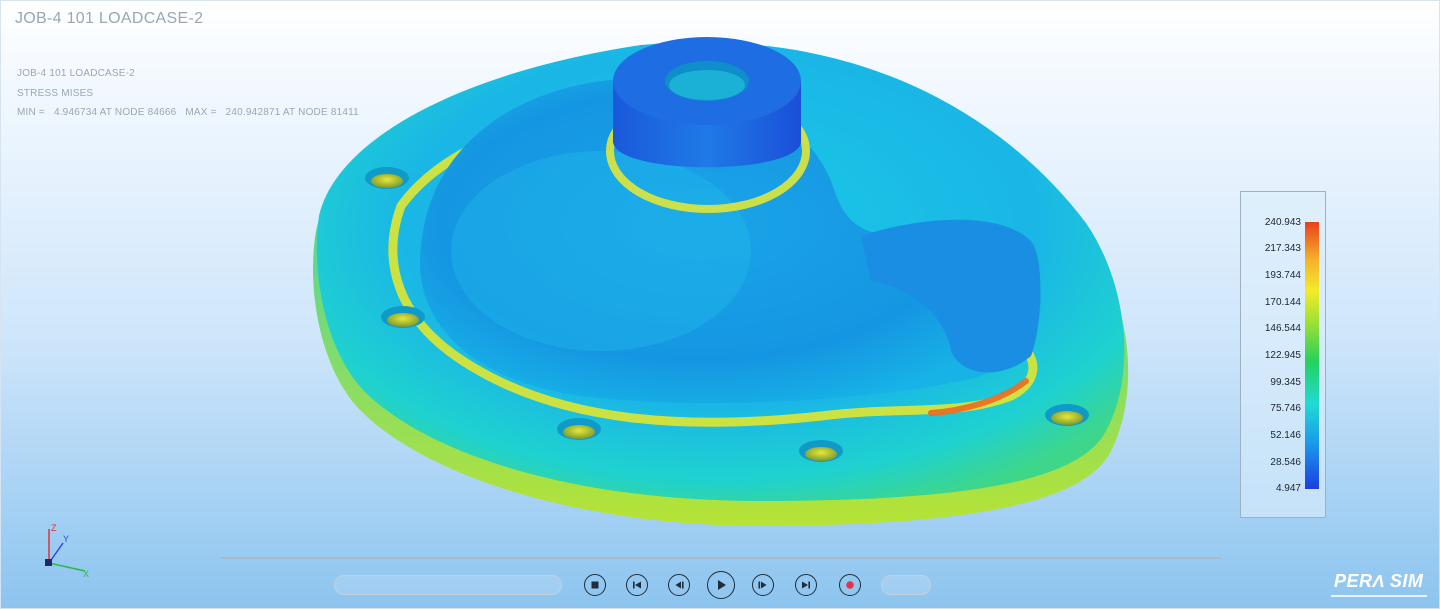 The width and height of the screenshot is (1440, 610). What do you see at coordinates (1288, 488) in the screenshot?
I see `legend-value: 4.947` at bounding box center [1288, 488].